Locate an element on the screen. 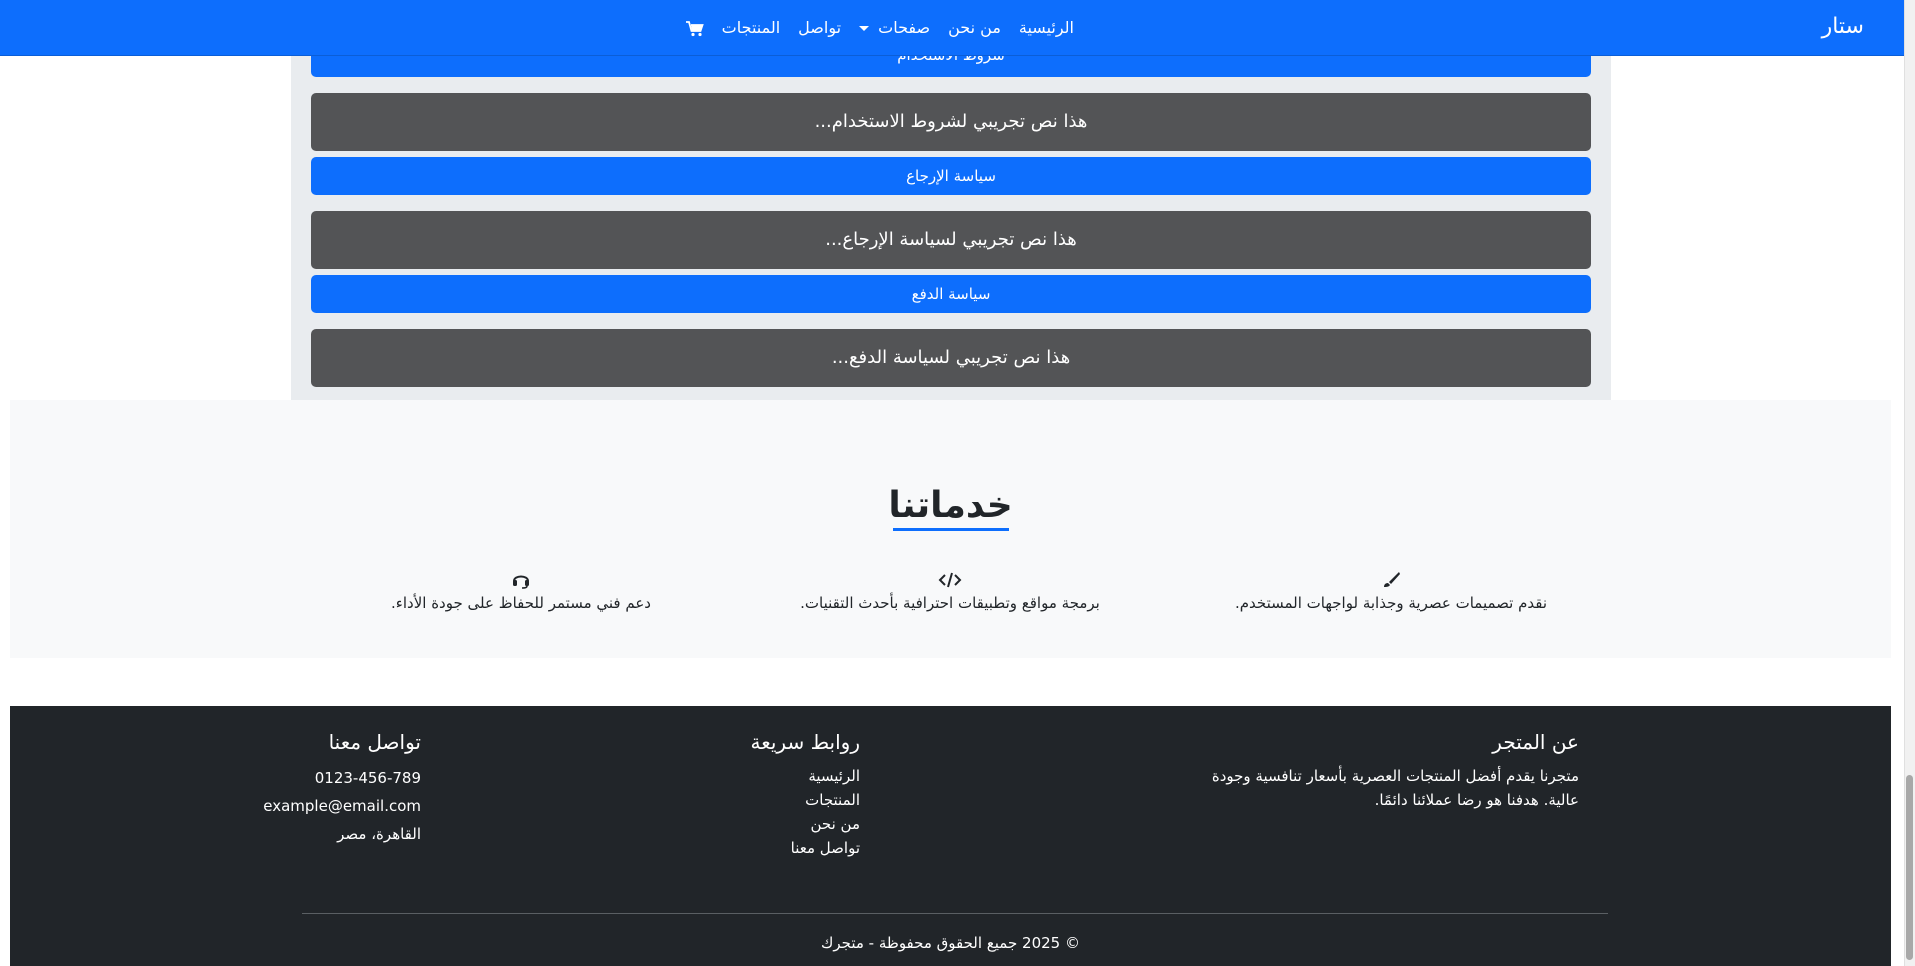 The image size is (1915, 966). footer-email: example@email.com is located at coordinates (321, 806).